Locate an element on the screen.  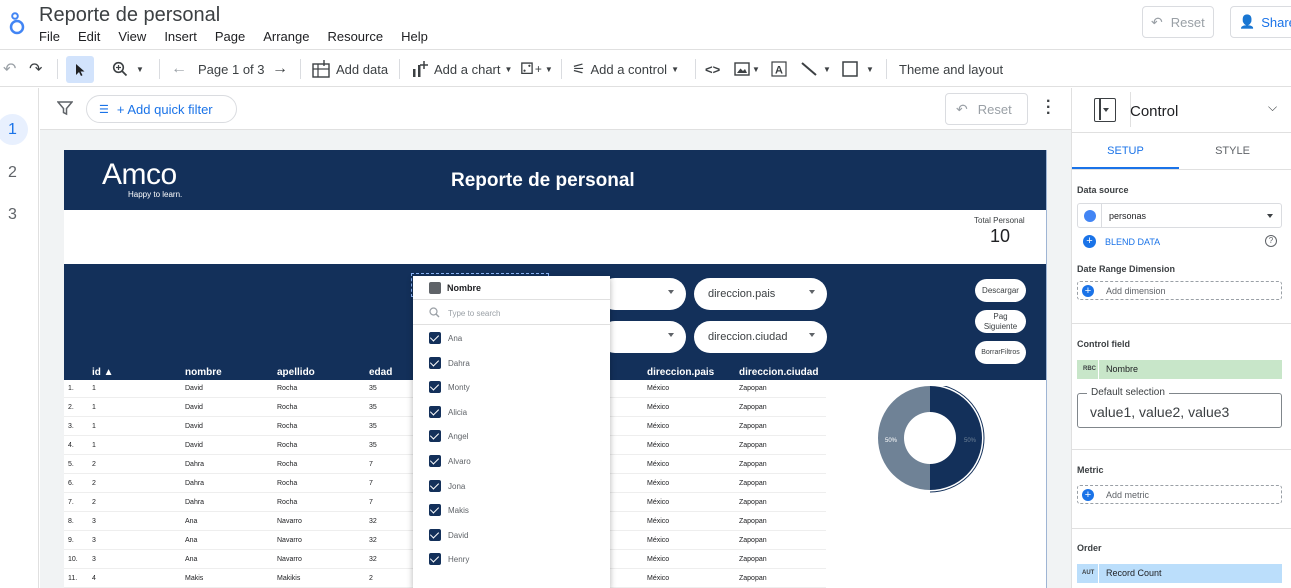
col-header-apellido: apellido is located at coordinates (296, 372).